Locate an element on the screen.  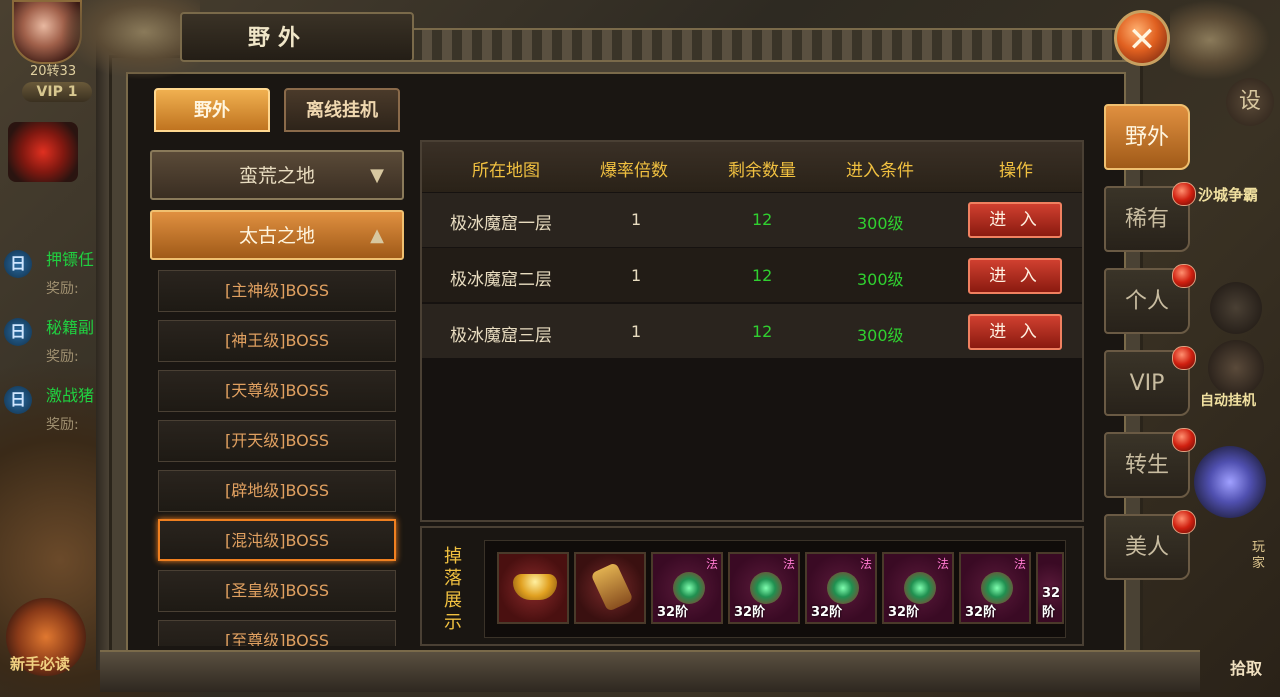
auto-battle-icon is located at coordinates (1236, 368).